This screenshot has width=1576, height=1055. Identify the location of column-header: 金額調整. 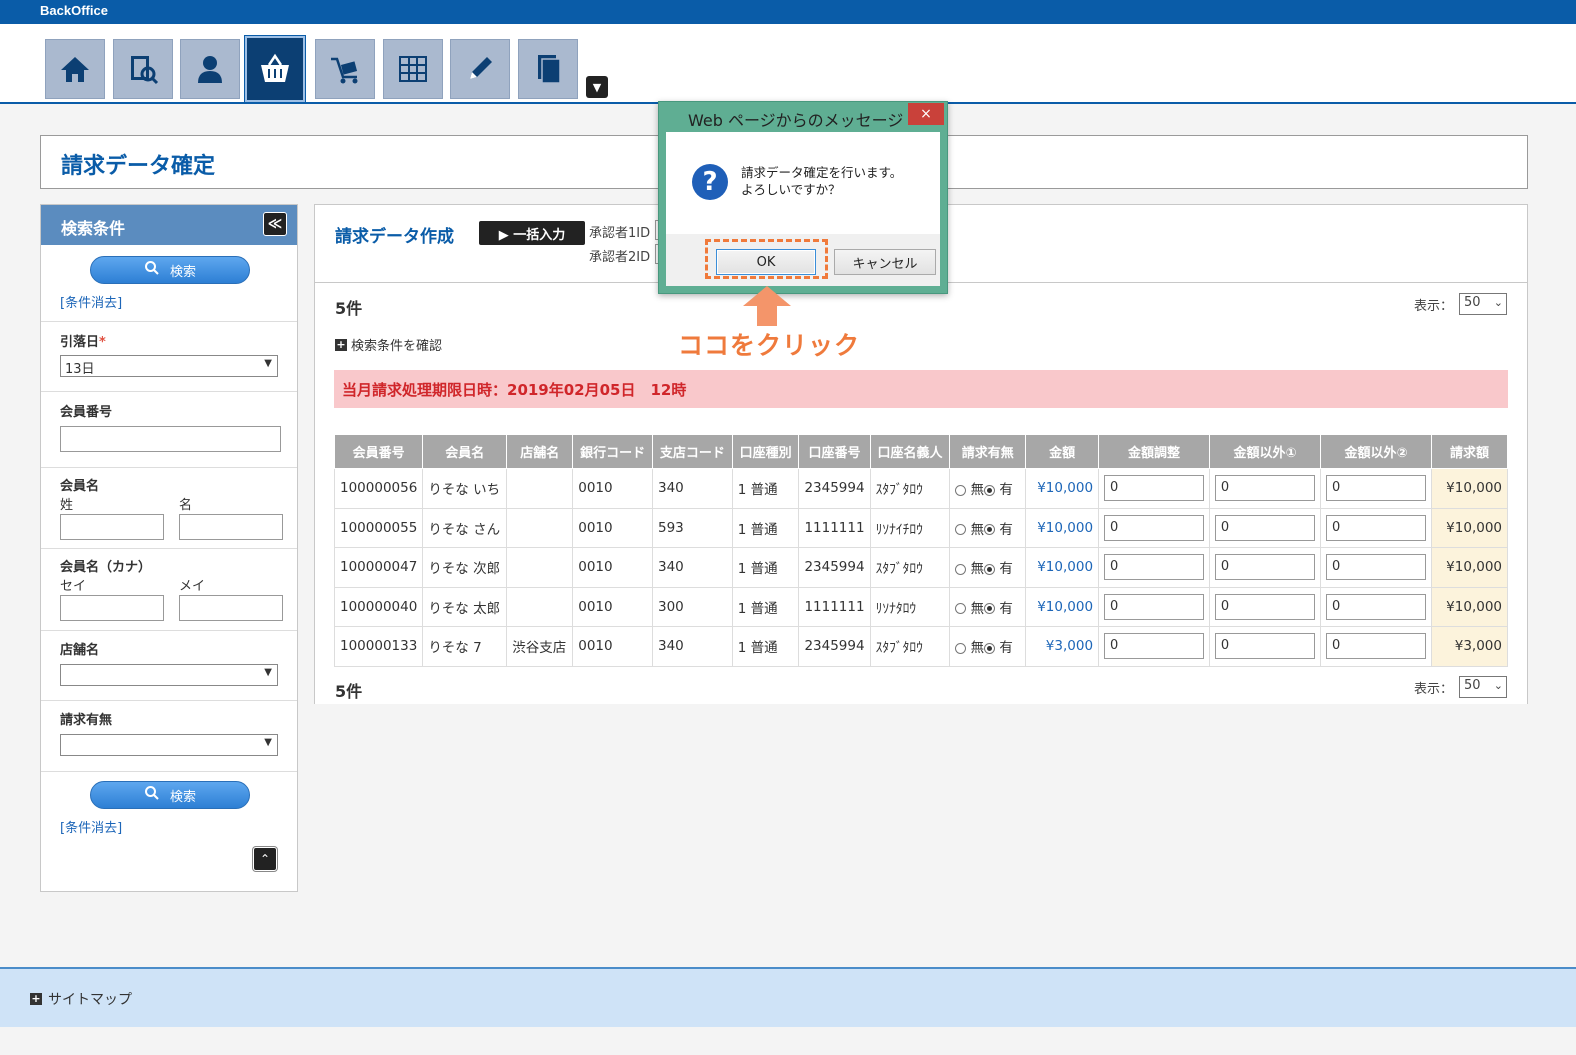
(1154, 451).